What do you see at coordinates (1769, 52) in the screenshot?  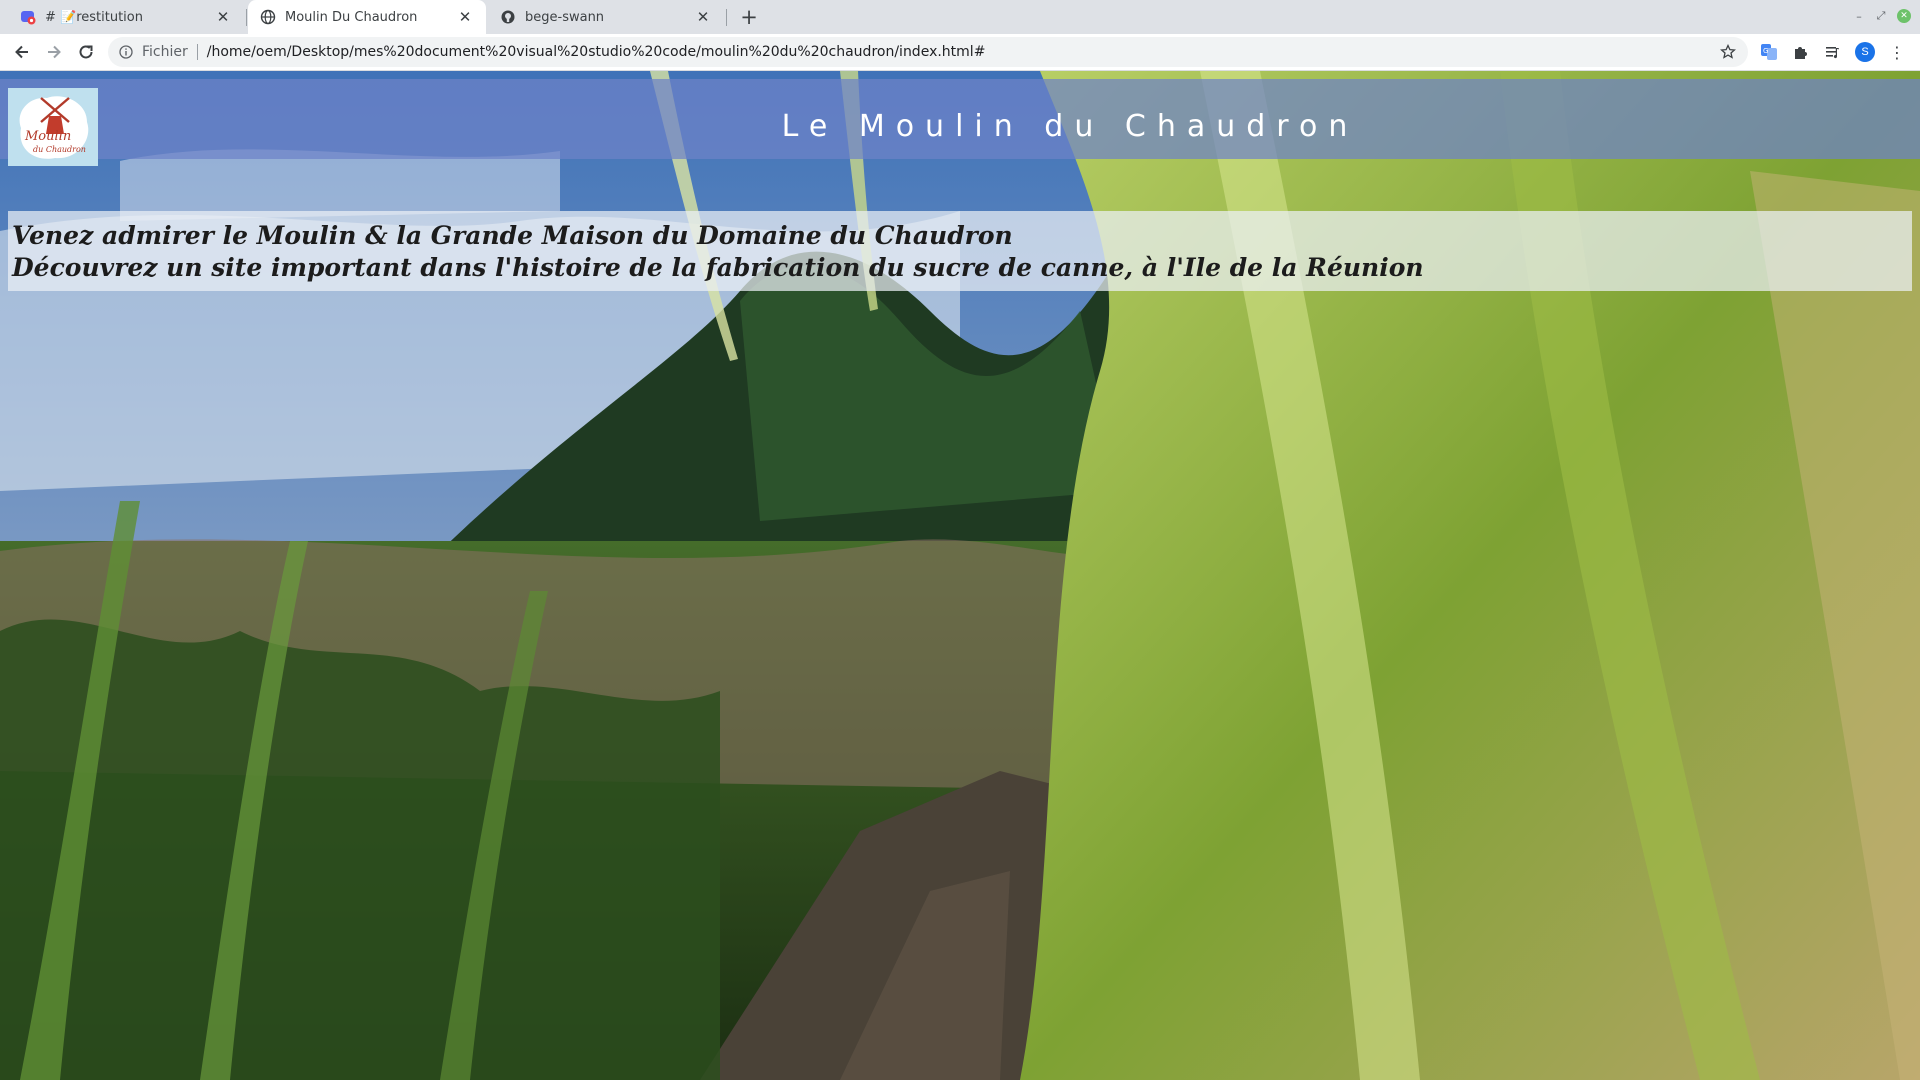 I see `translate-extension-icon: G` at bounding box center [1769, 52].